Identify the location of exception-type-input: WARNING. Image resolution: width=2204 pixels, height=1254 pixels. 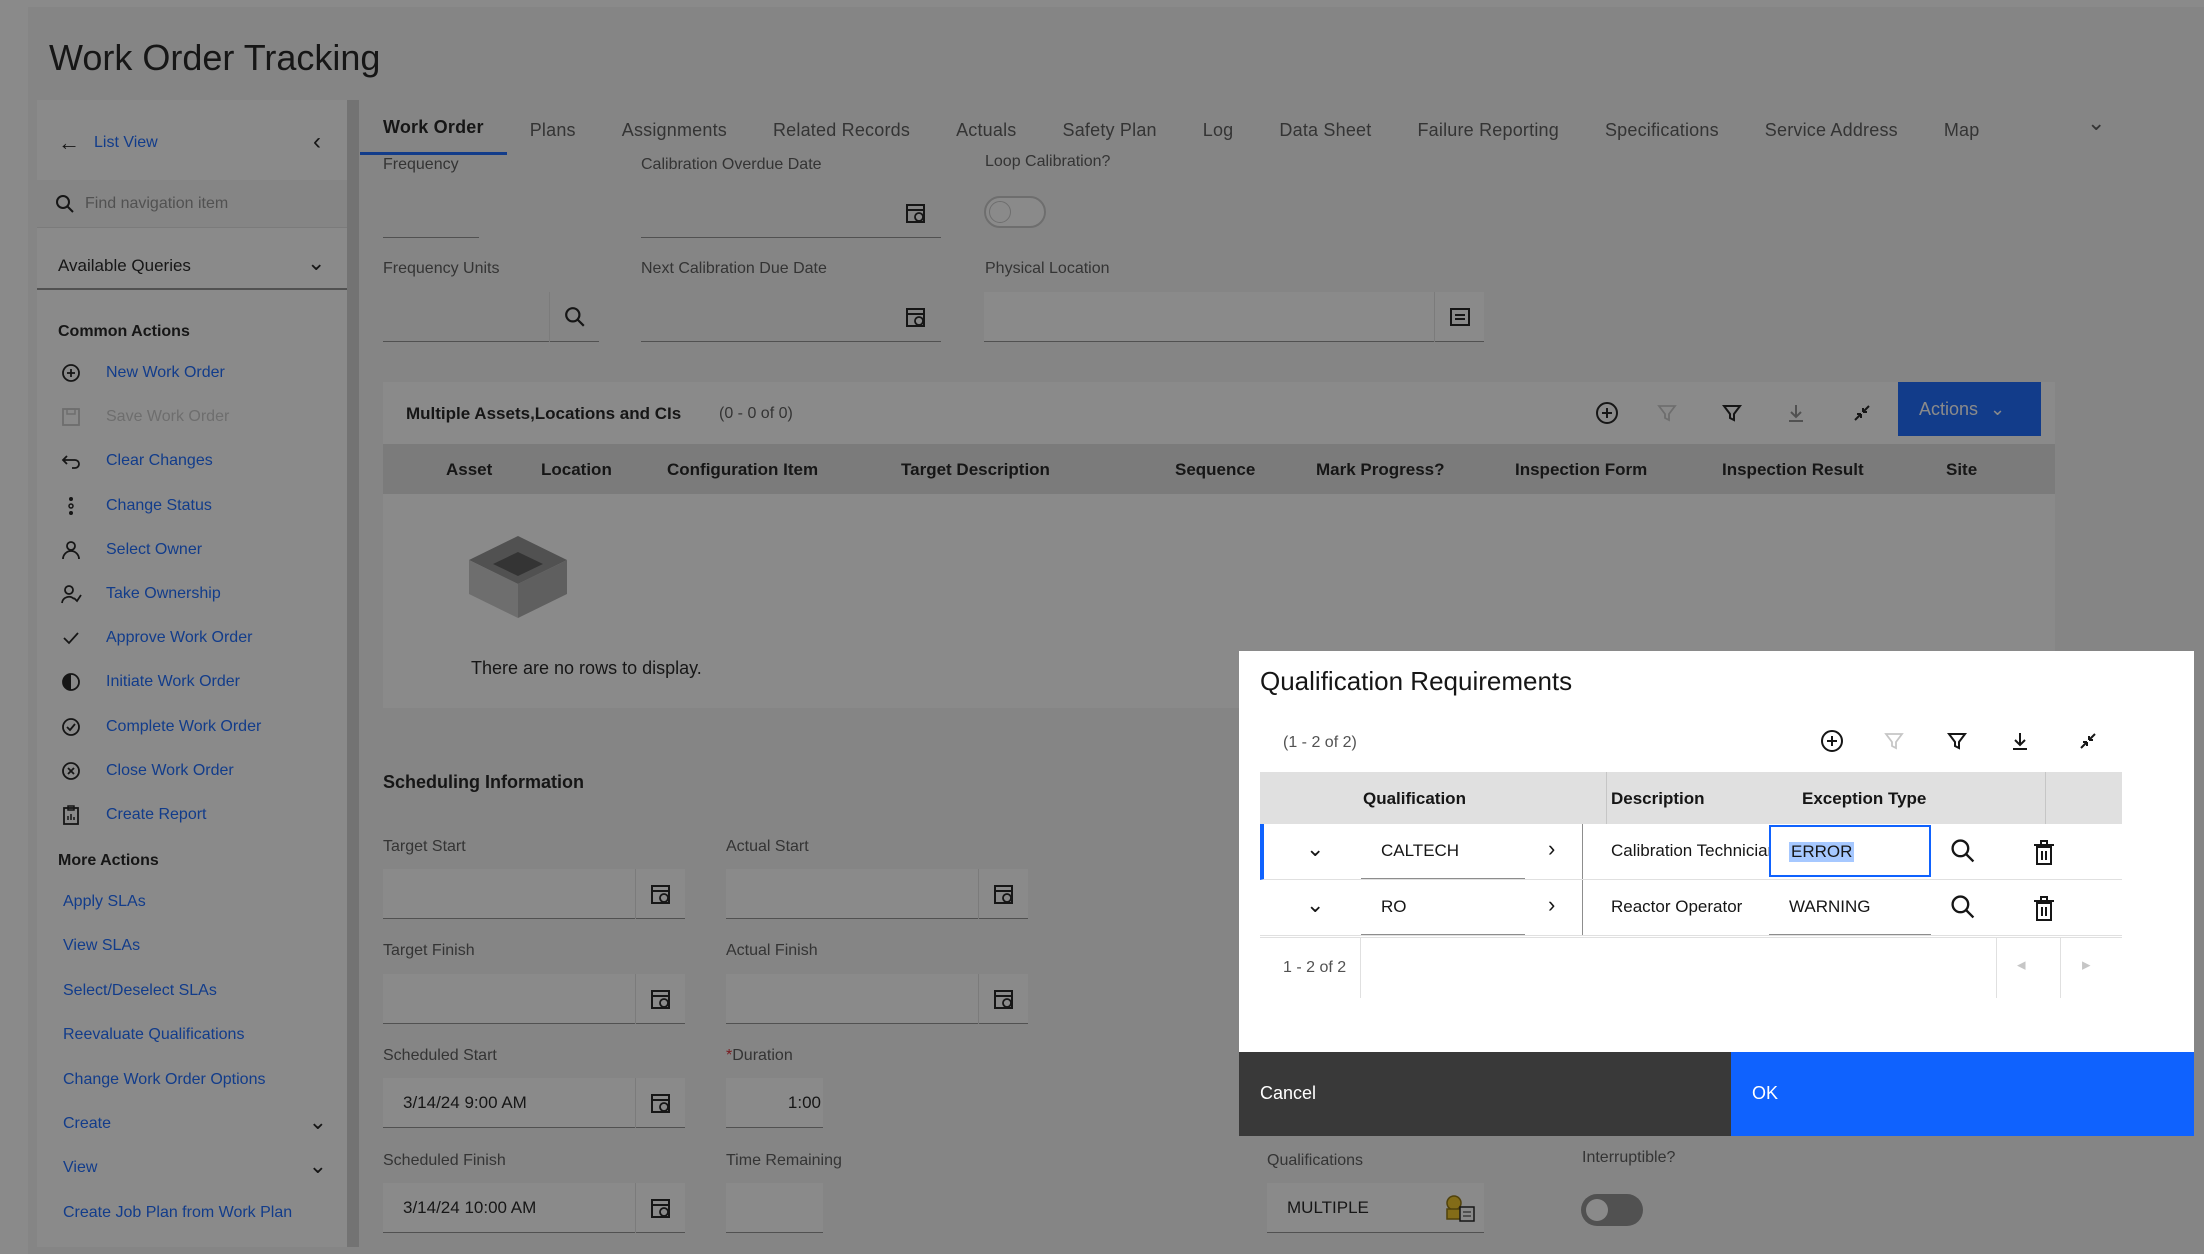
(1850, 907).